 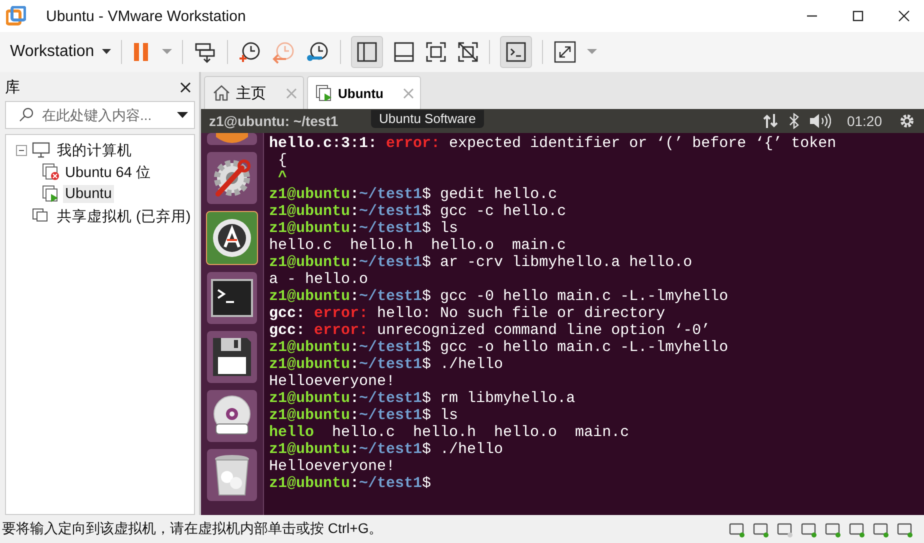 What do you see at coordinates (427, 483) in the screenshot?
I see `terminal-text: $` at bounding box center [427, 483].